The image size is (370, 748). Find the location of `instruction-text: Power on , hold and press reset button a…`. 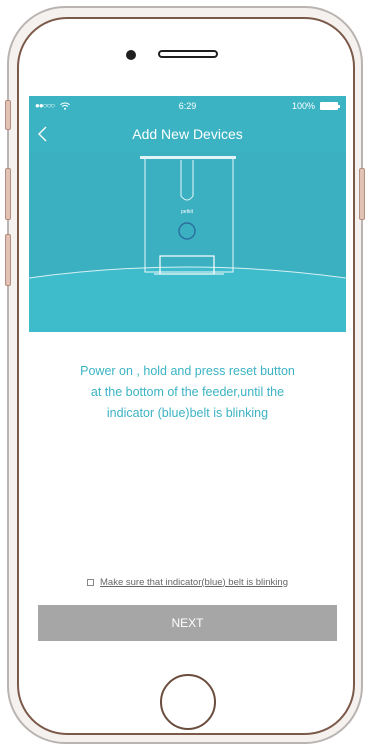

instruction-text: Power on , hold and press reset button a… is located at coordinates (187, 392).